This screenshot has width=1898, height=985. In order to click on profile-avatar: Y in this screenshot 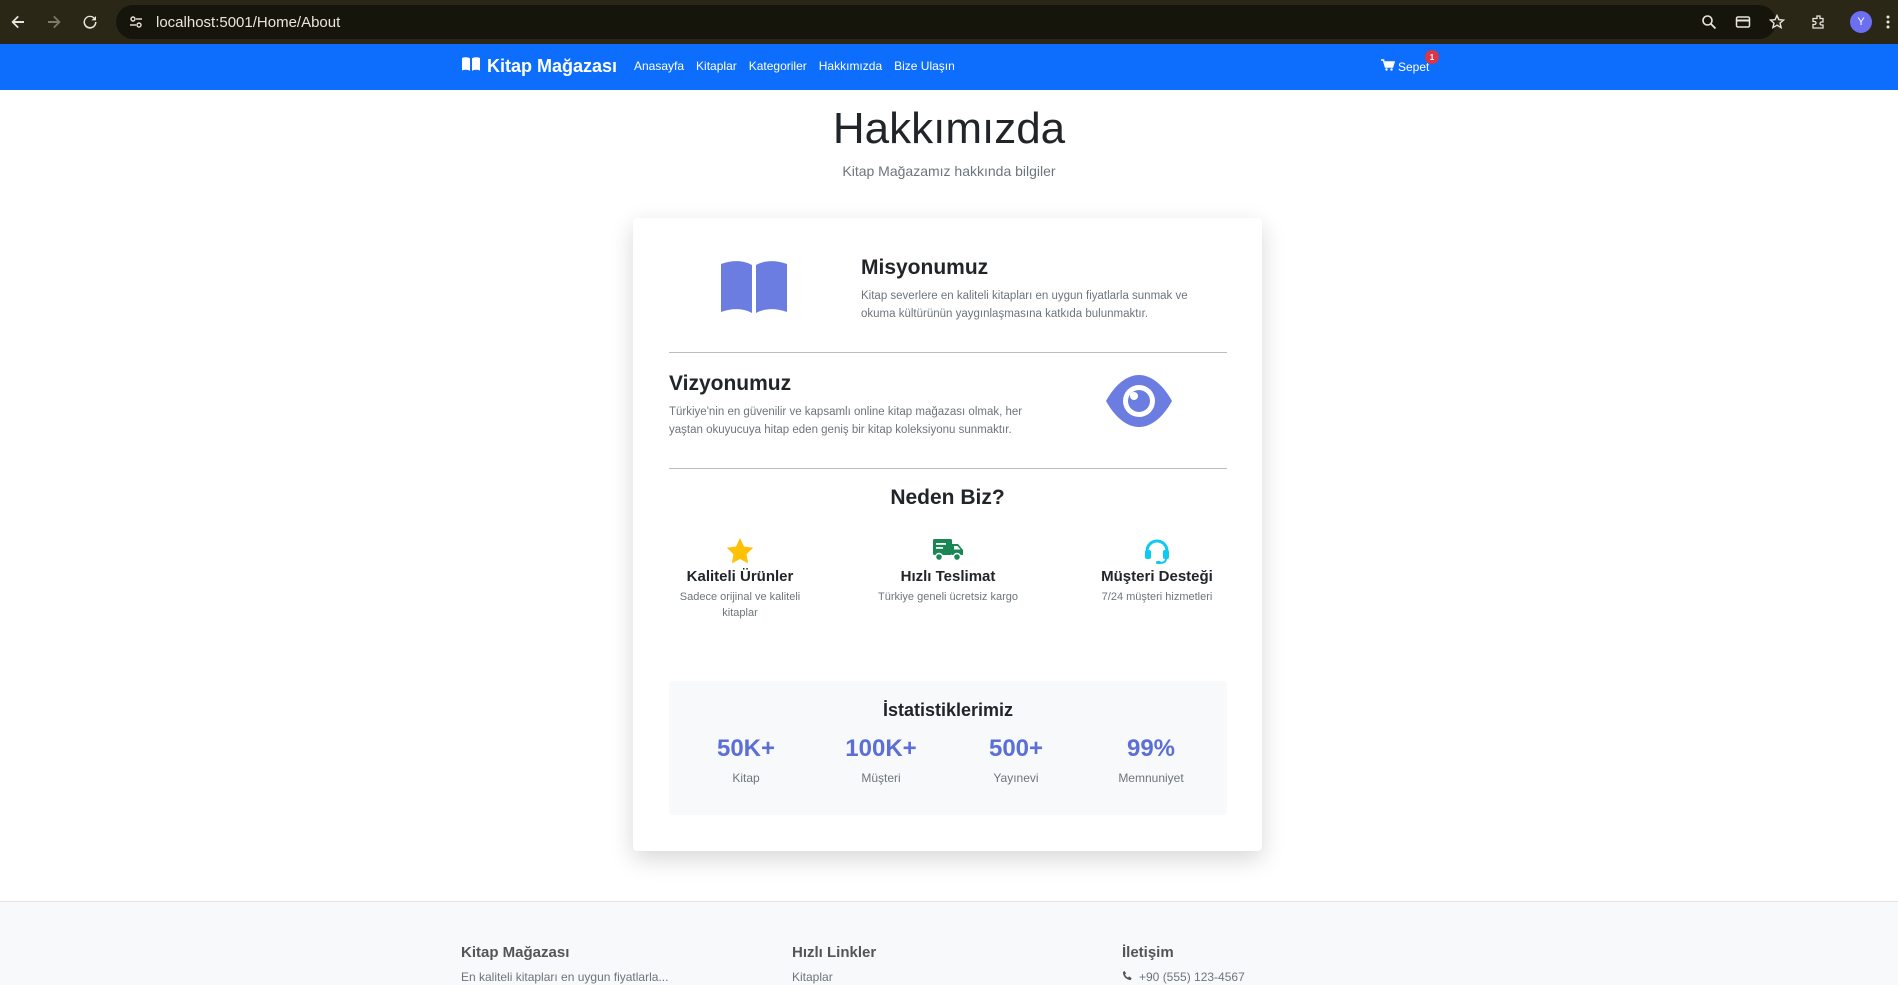, I will do `click(1861, 22)`.